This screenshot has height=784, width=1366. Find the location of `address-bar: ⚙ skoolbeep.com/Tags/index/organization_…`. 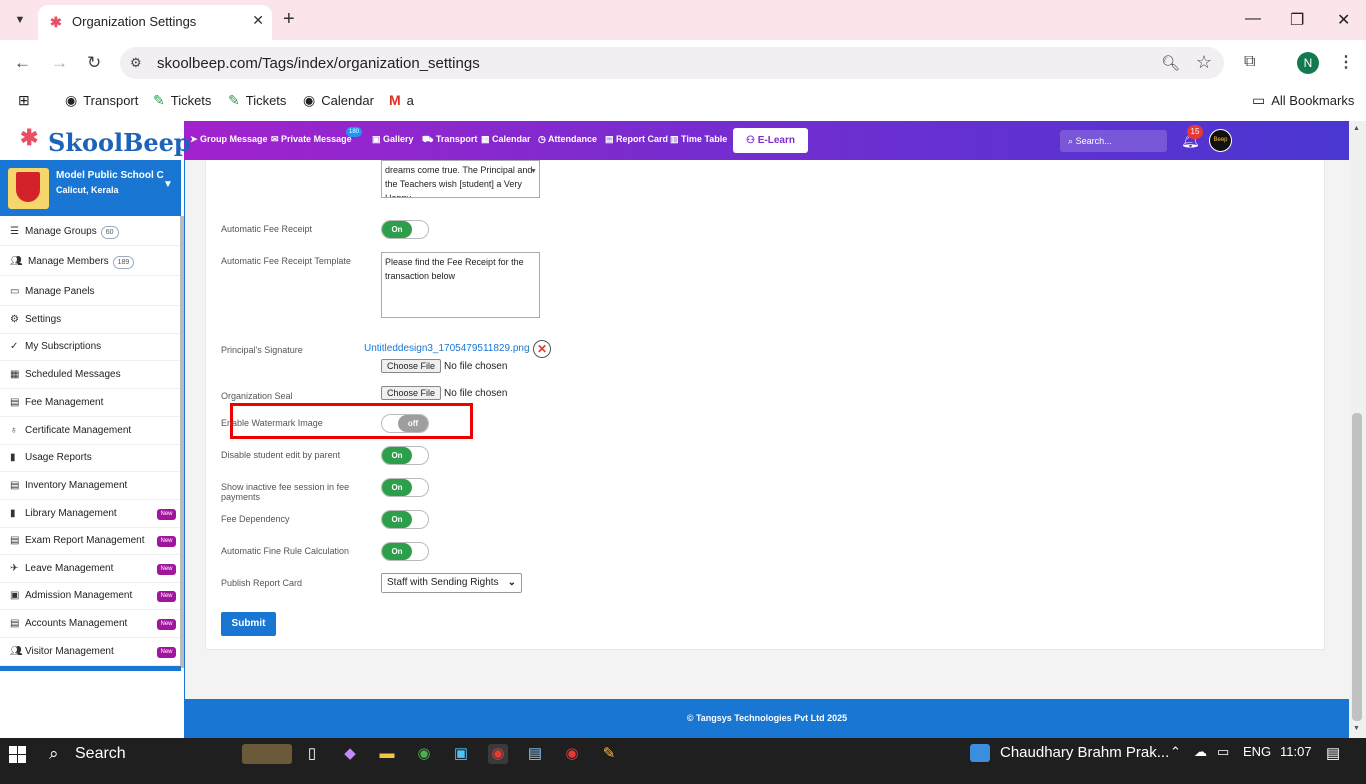

address-bar: ⚙ skoolbeep.com/Tags/index/organization_… is located at coordinates (672, 63).